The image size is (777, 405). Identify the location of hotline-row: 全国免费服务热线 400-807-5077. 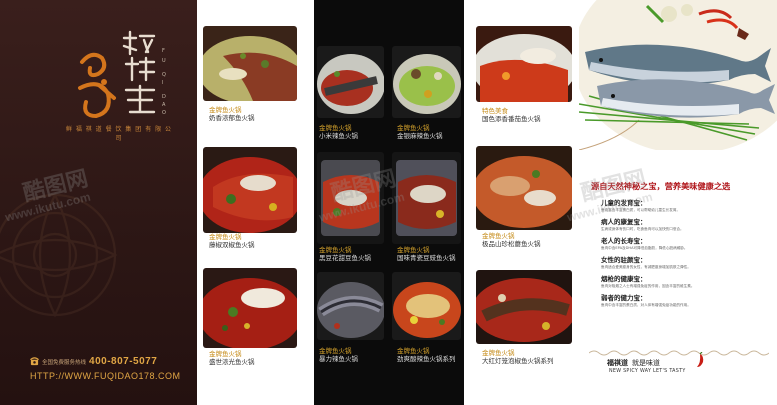
(93, 361).